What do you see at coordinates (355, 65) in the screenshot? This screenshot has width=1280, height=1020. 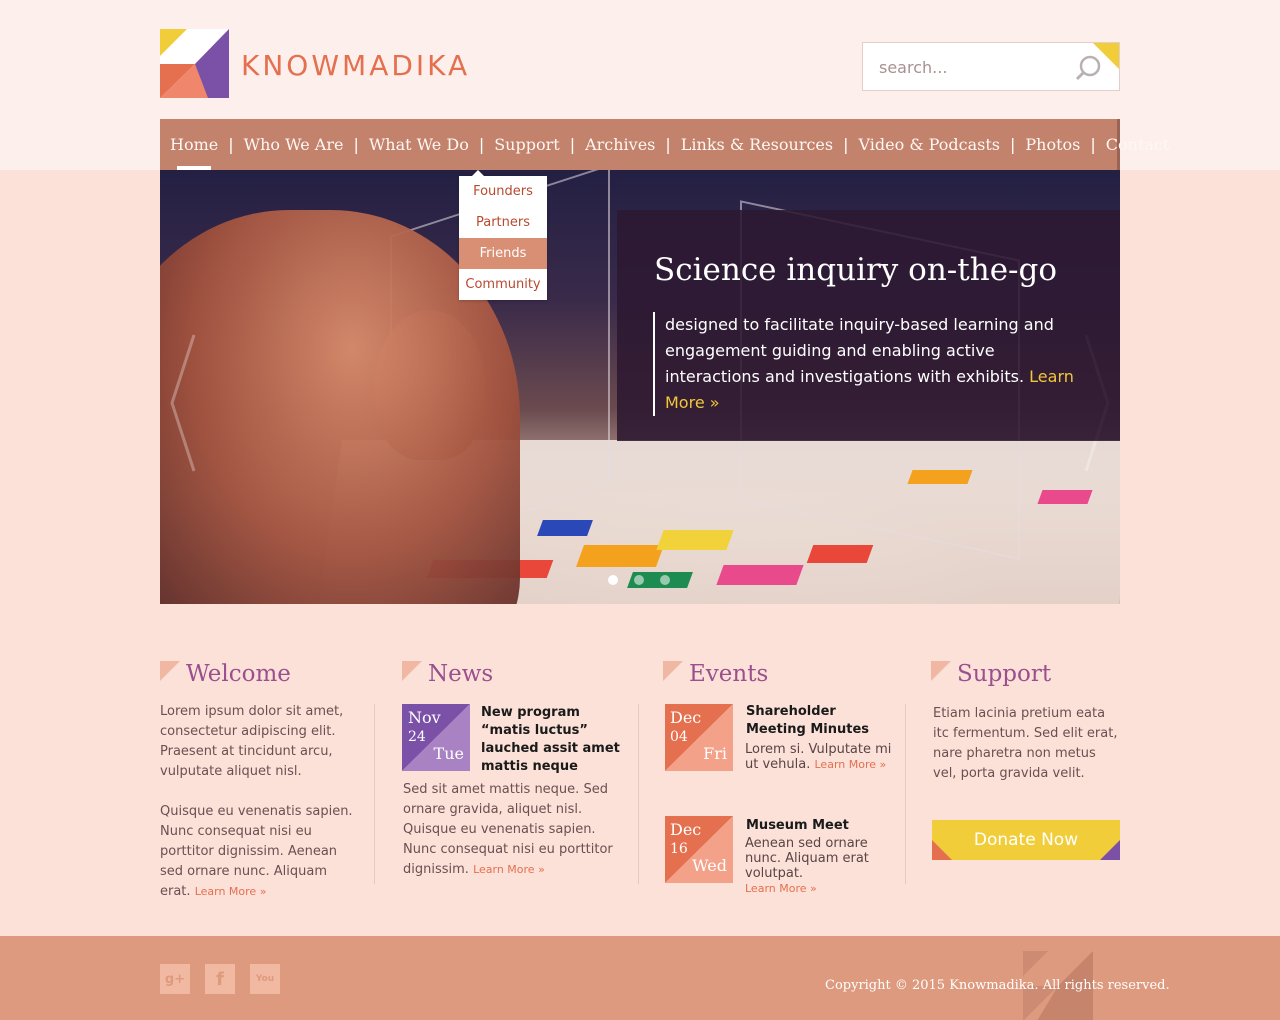 I see `logo-text: KNOWMADIKA` at bounding box center [355, 65].